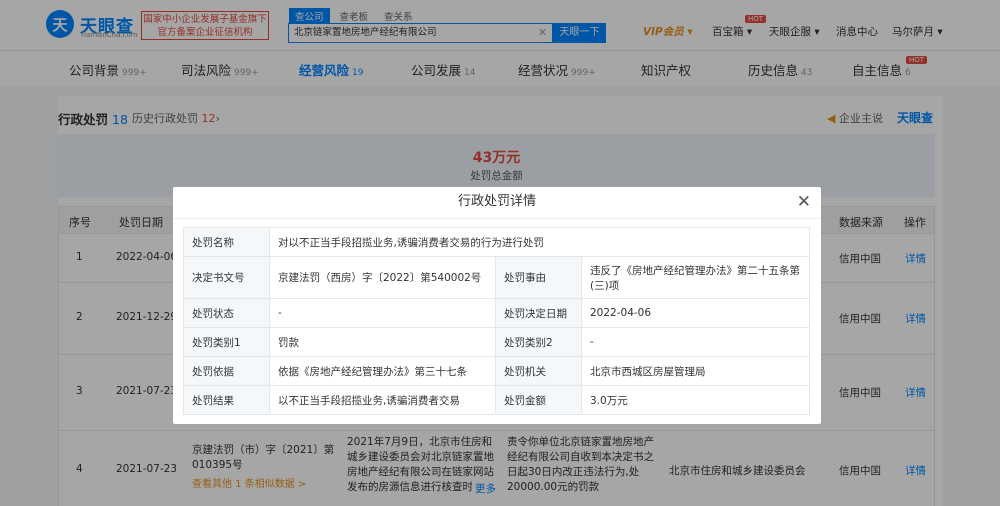  I want to click on detail-value: 2022-04-06, so click(695, 313).